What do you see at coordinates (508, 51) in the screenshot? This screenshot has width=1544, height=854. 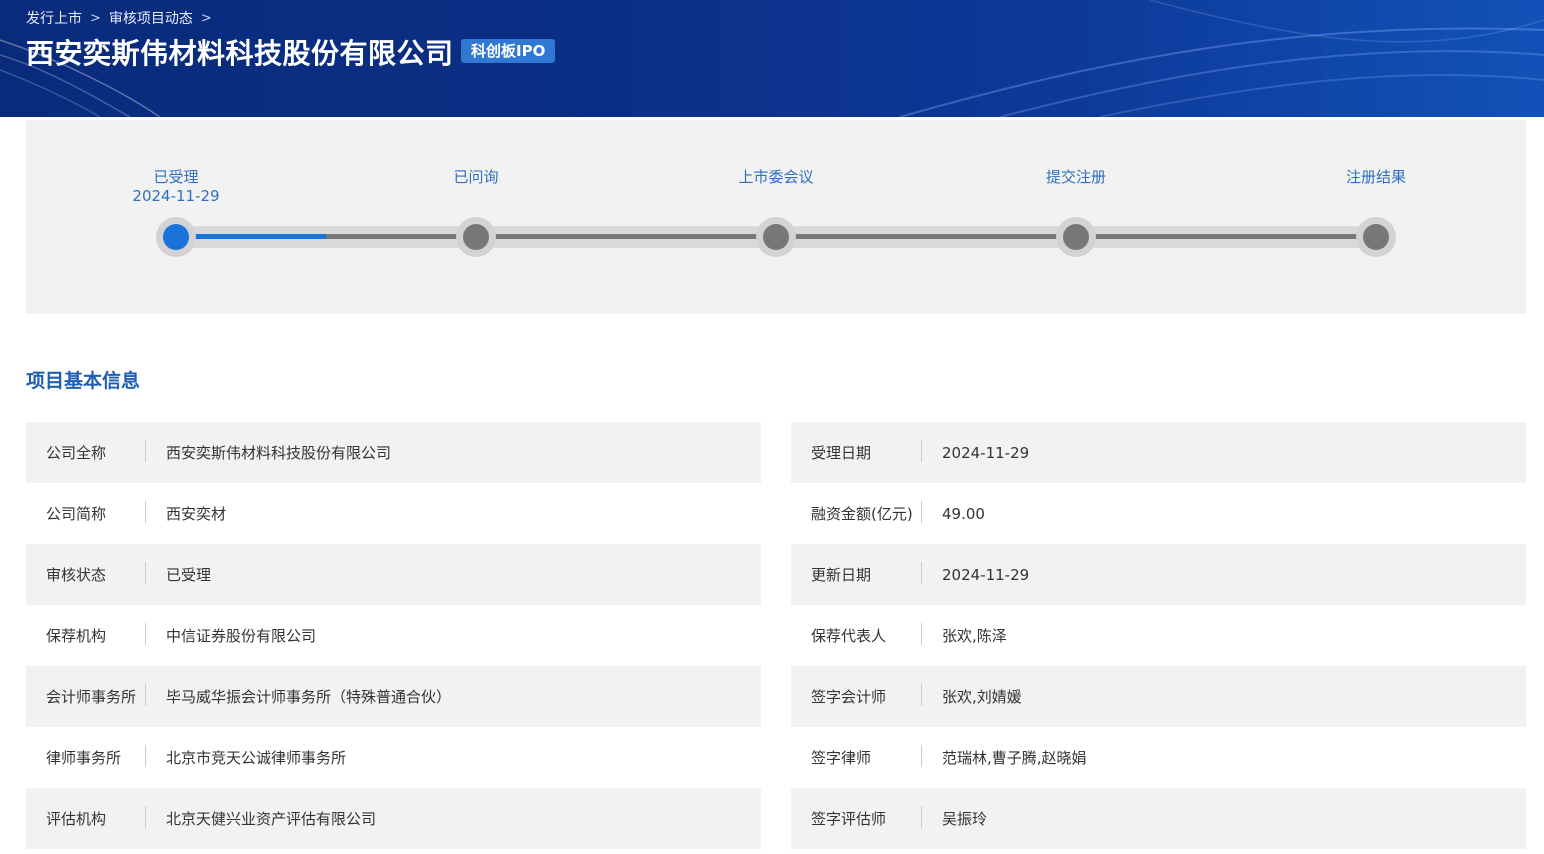 I see `board-tag: 科创板IPO` at bounding box center [508, 51].